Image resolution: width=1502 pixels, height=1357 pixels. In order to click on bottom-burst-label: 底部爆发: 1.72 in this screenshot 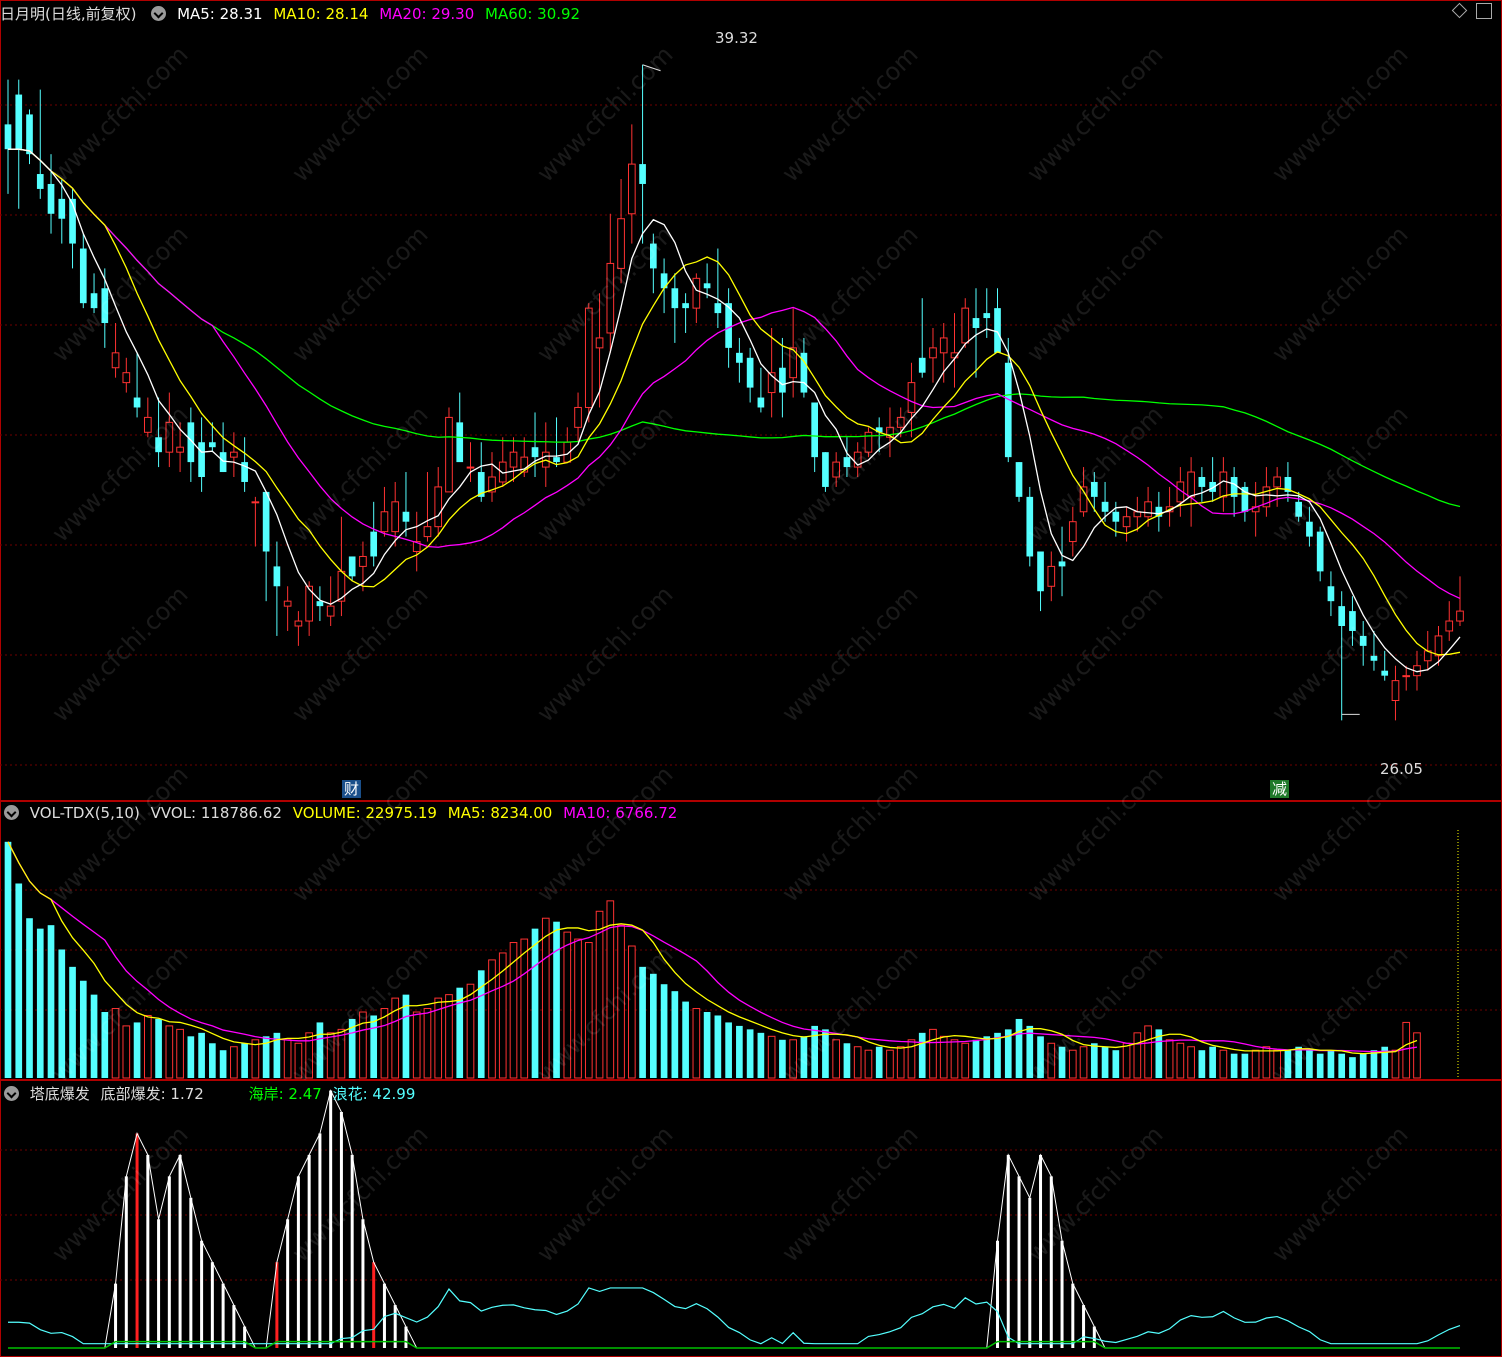, I will do `click(152, 1094)`.